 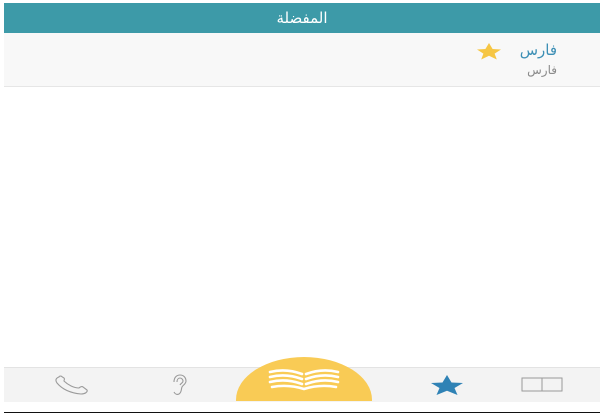 I want to click on item-subtitle: فارس, so click(x=542, y=70).